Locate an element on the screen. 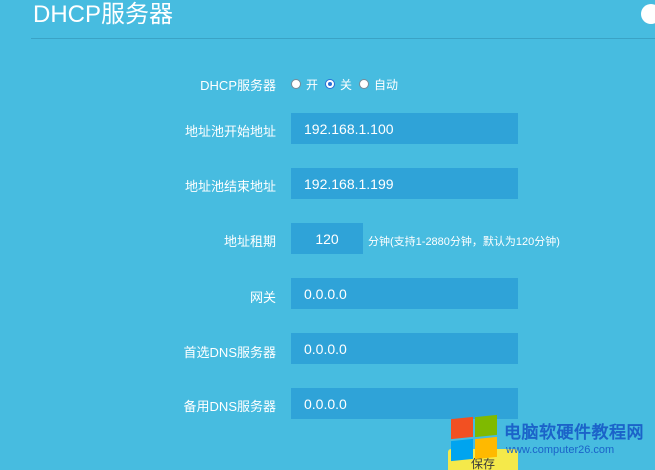  pool-end-label: 地址池结束地址 is located at coordinates (230, 186).